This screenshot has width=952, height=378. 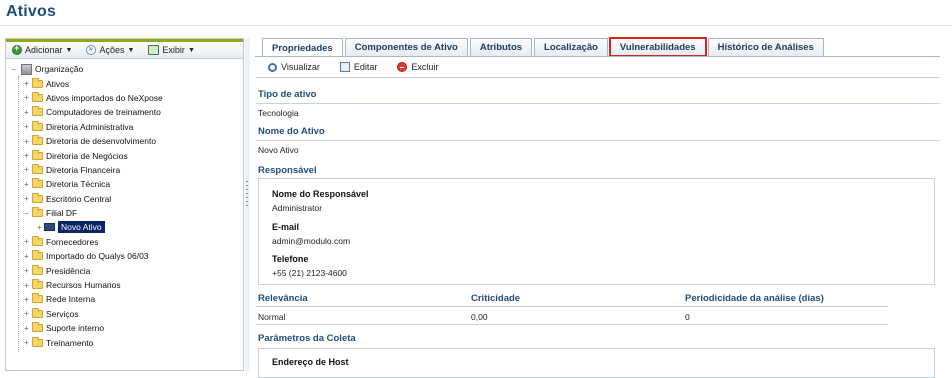 I want to click on actions-menu-button: Ações ▼, so click(x=110, y=49).